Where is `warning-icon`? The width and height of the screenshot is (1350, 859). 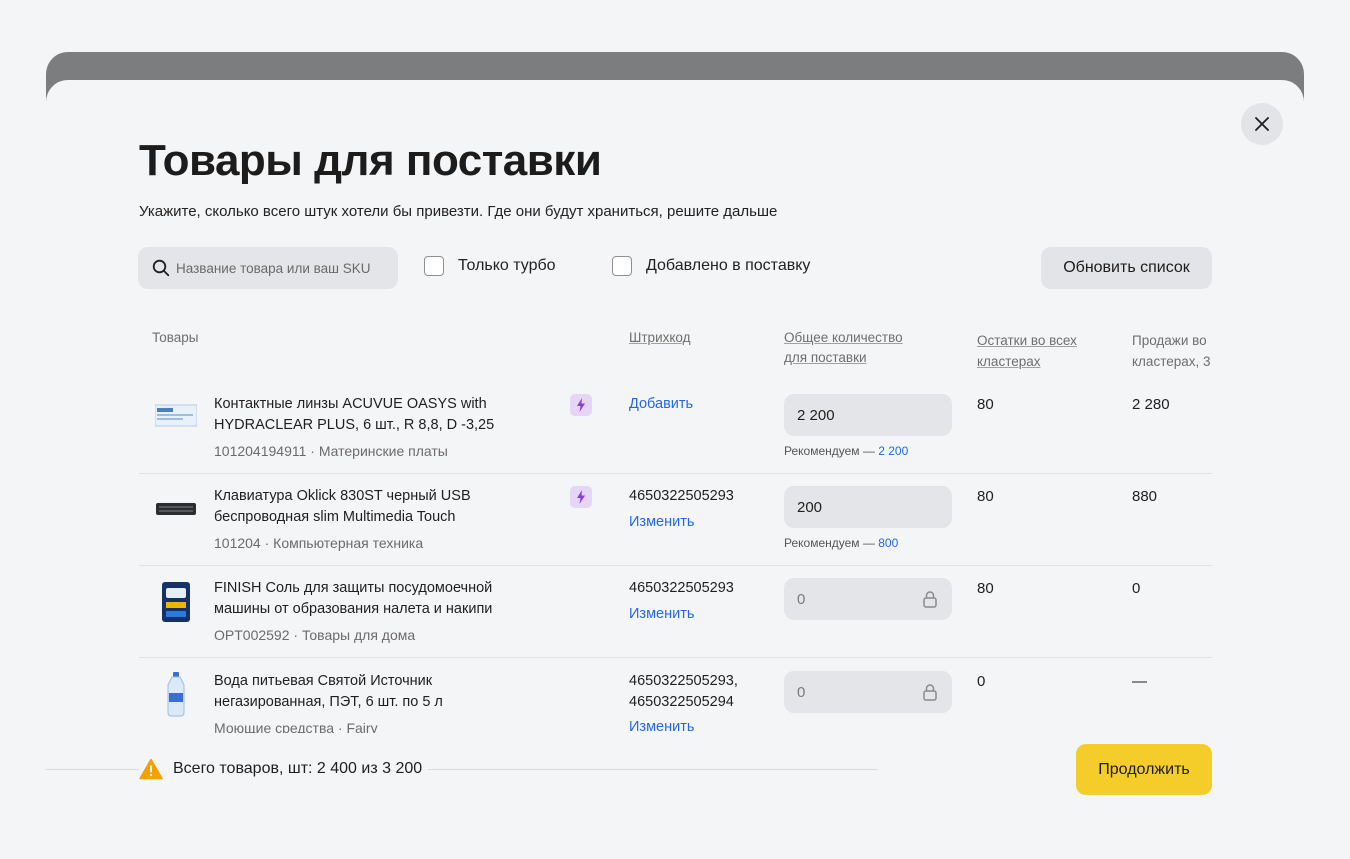 warning-icon is located at coordinates (151, 769).